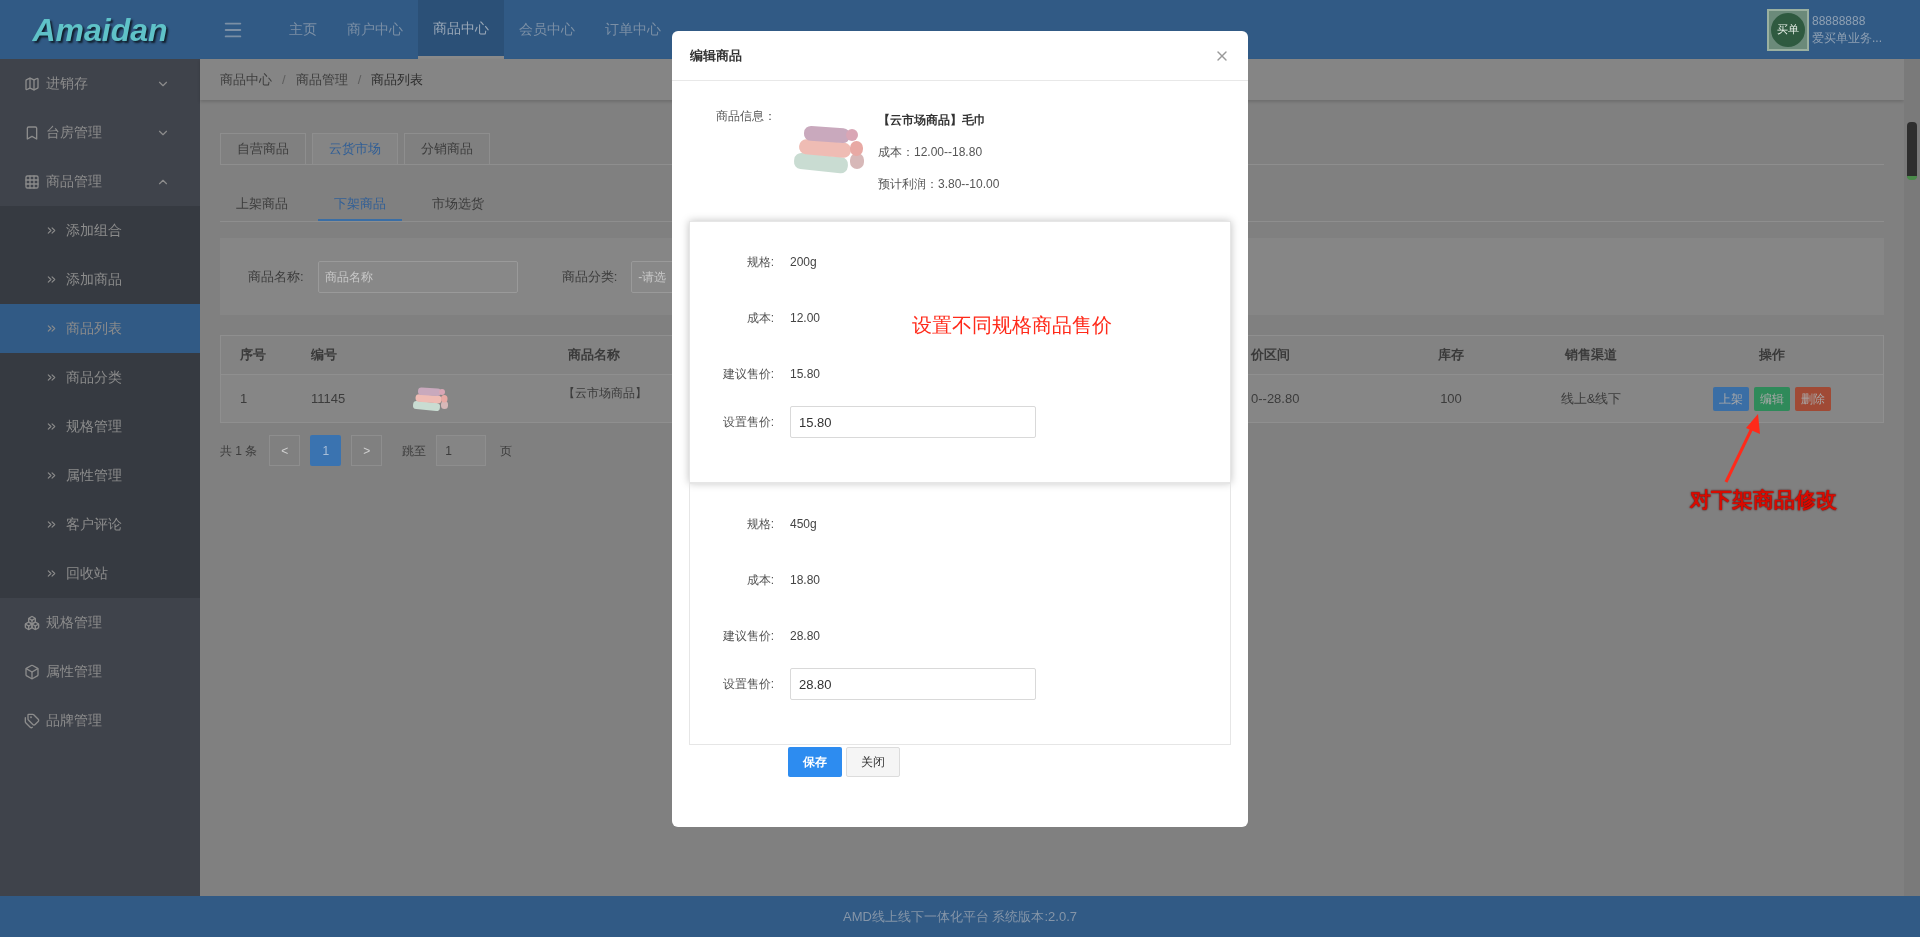  Describe the element at coordinates (100, 328) in the screenshot. I see `sidebar-subitem: 商品列表` at that location.